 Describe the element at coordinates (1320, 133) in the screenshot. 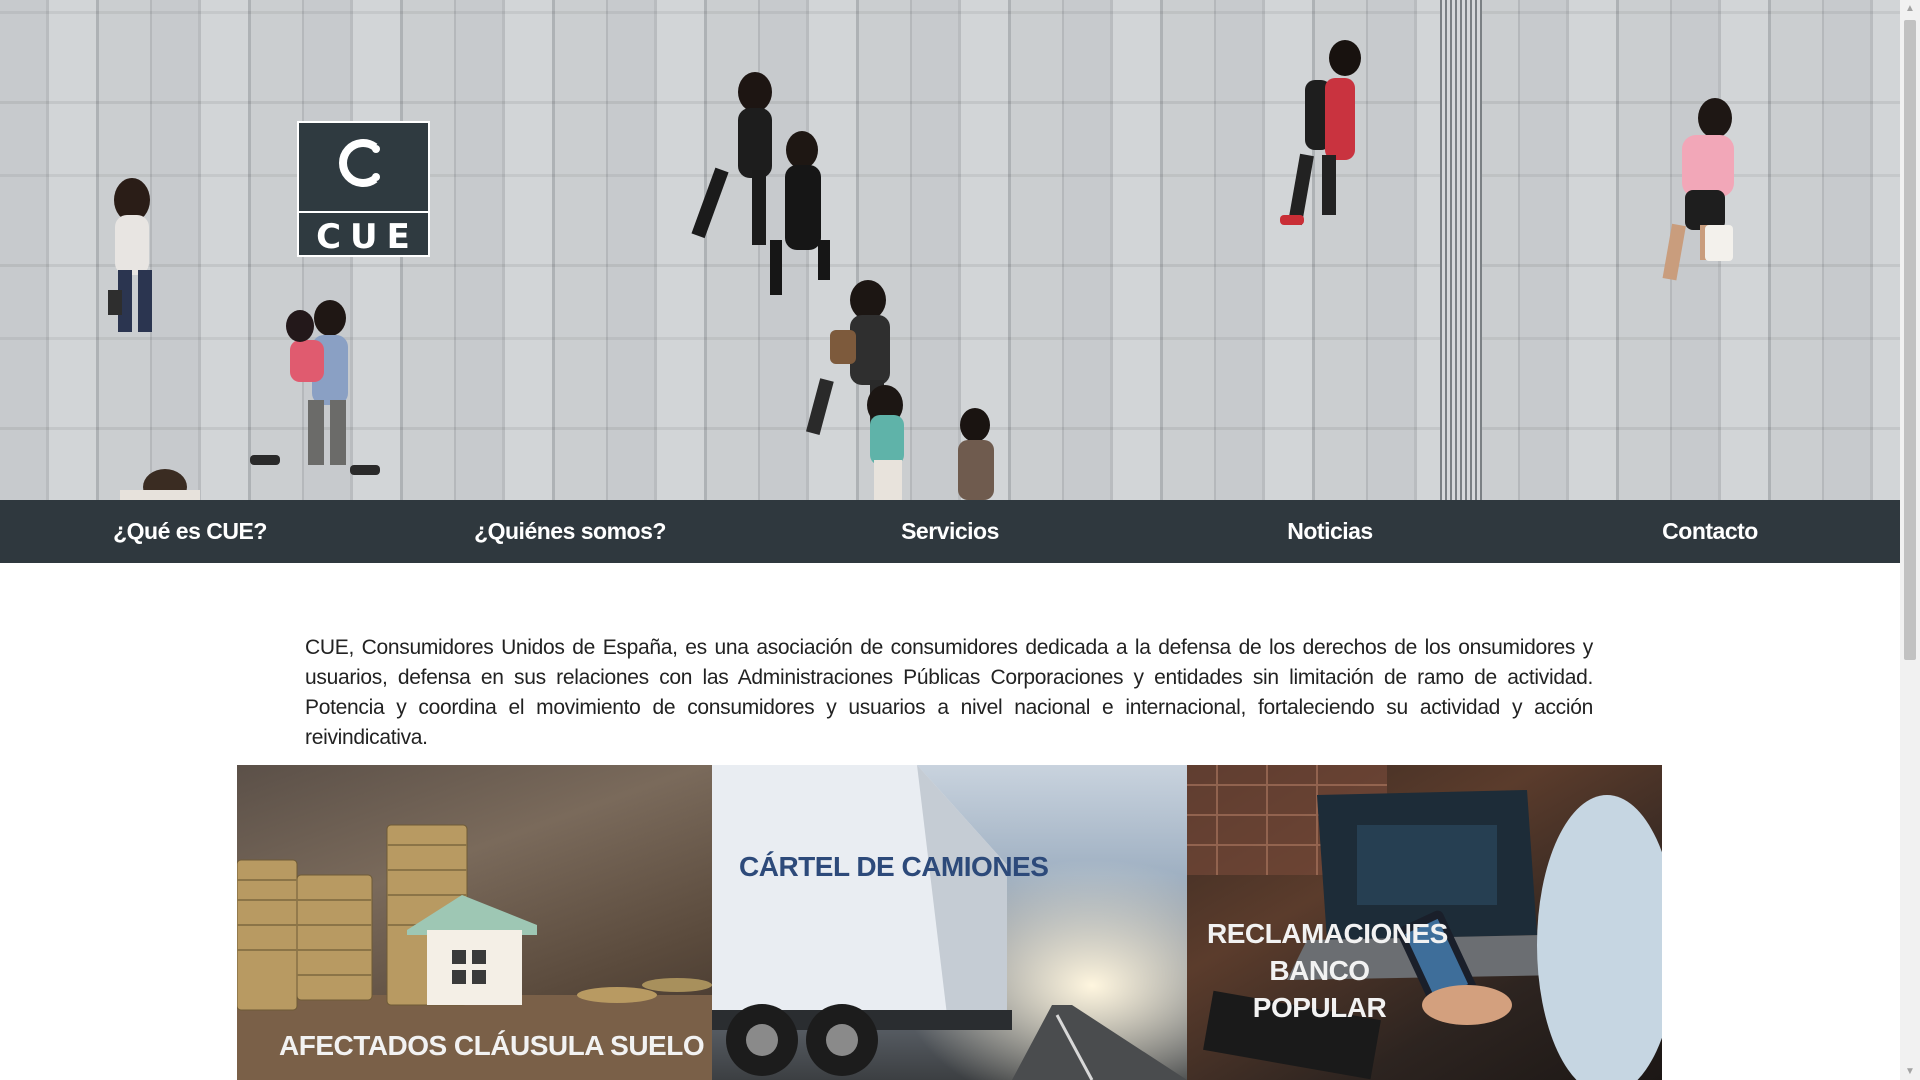

I see `pedestrian-man-backpack` at that location.